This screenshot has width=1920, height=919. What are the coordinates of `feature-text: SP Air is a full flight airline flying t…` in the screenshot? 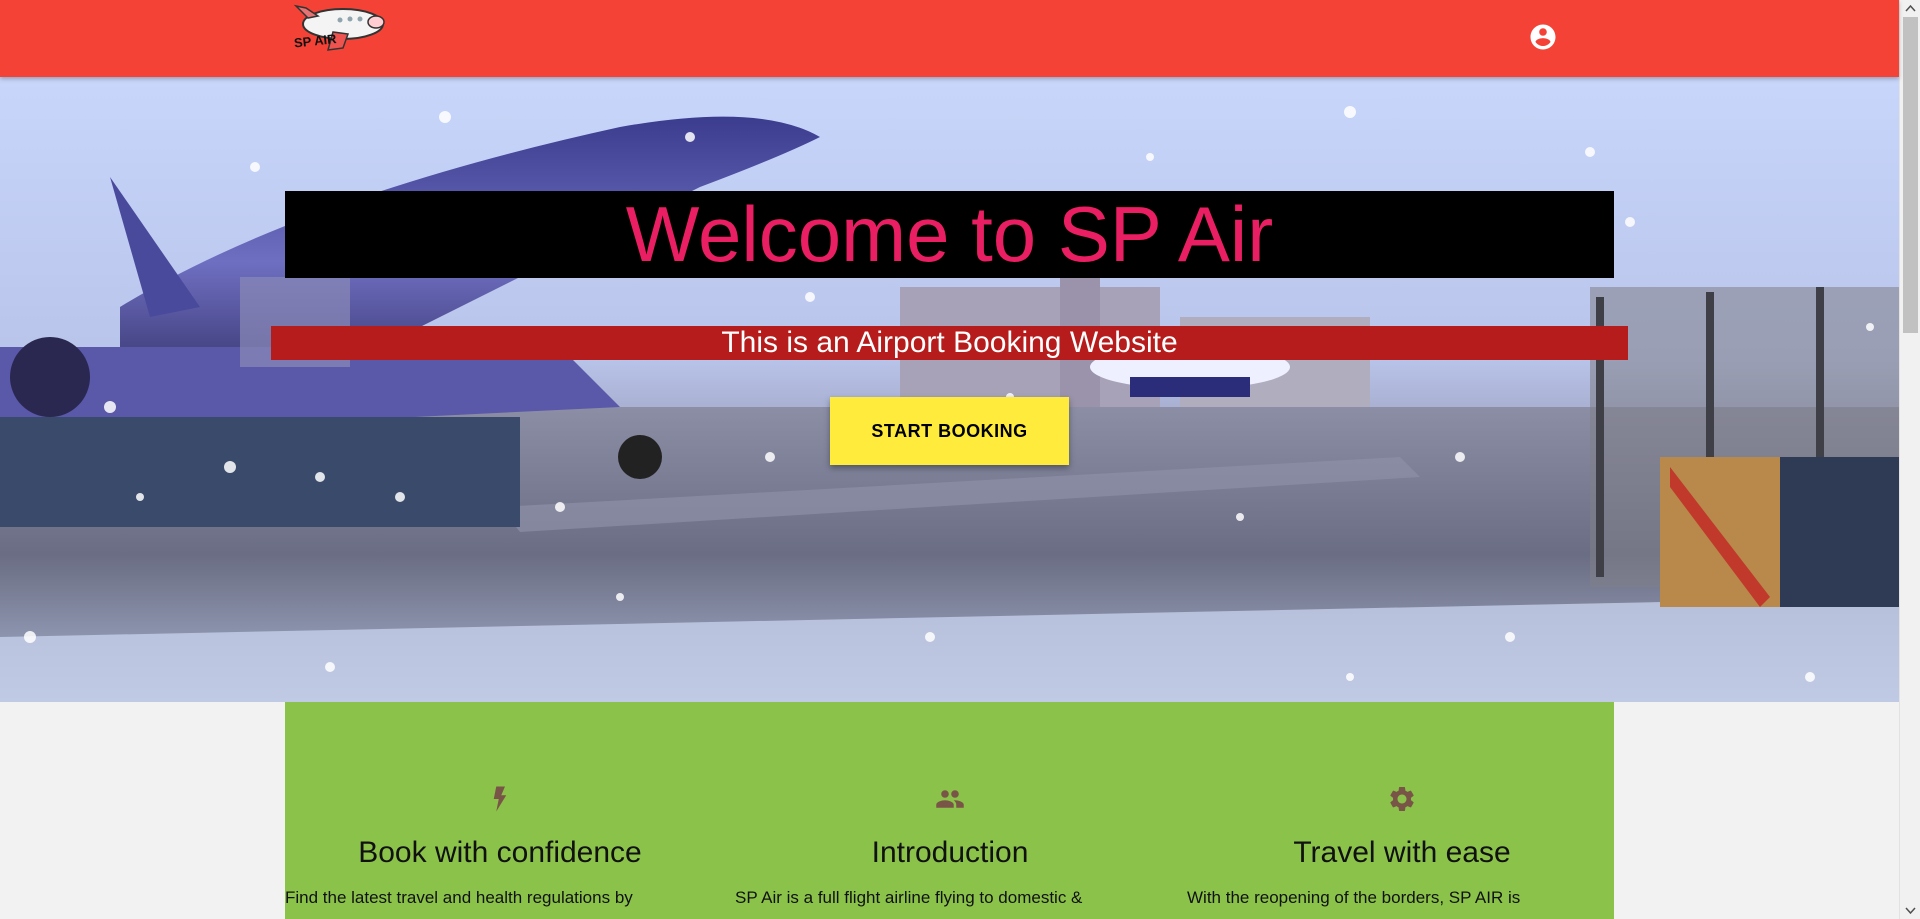 It's located at (909, 897).